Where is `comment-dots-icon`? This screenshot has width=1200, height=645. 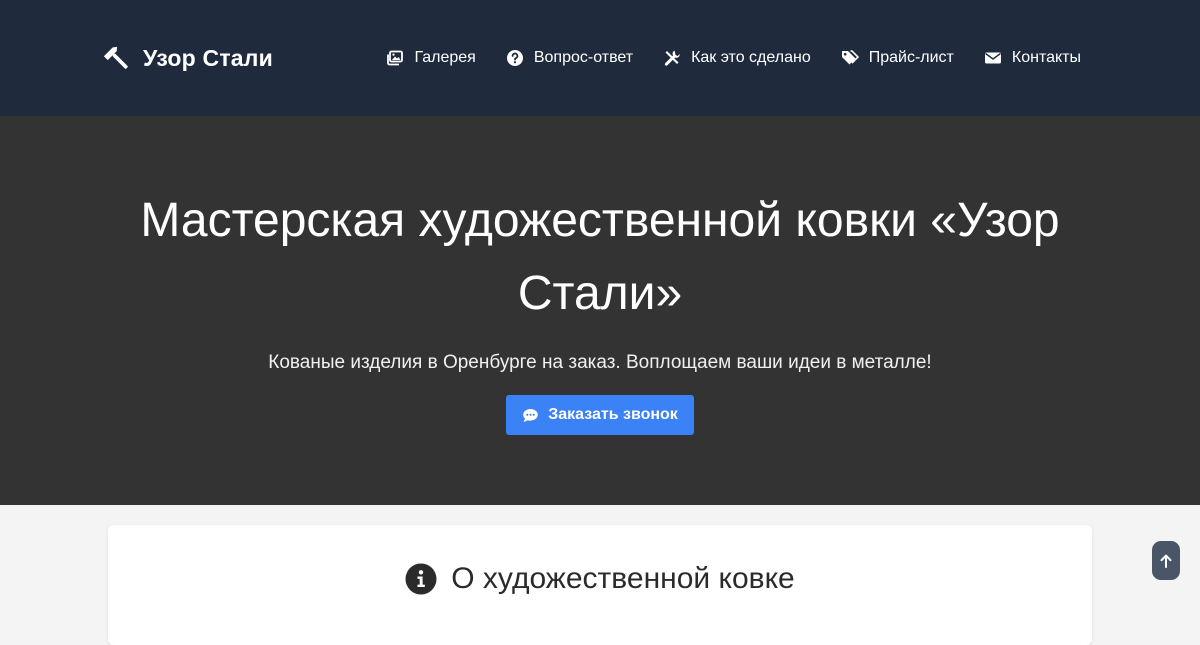 comment-dots-icon is located at coordinates (531, 415).